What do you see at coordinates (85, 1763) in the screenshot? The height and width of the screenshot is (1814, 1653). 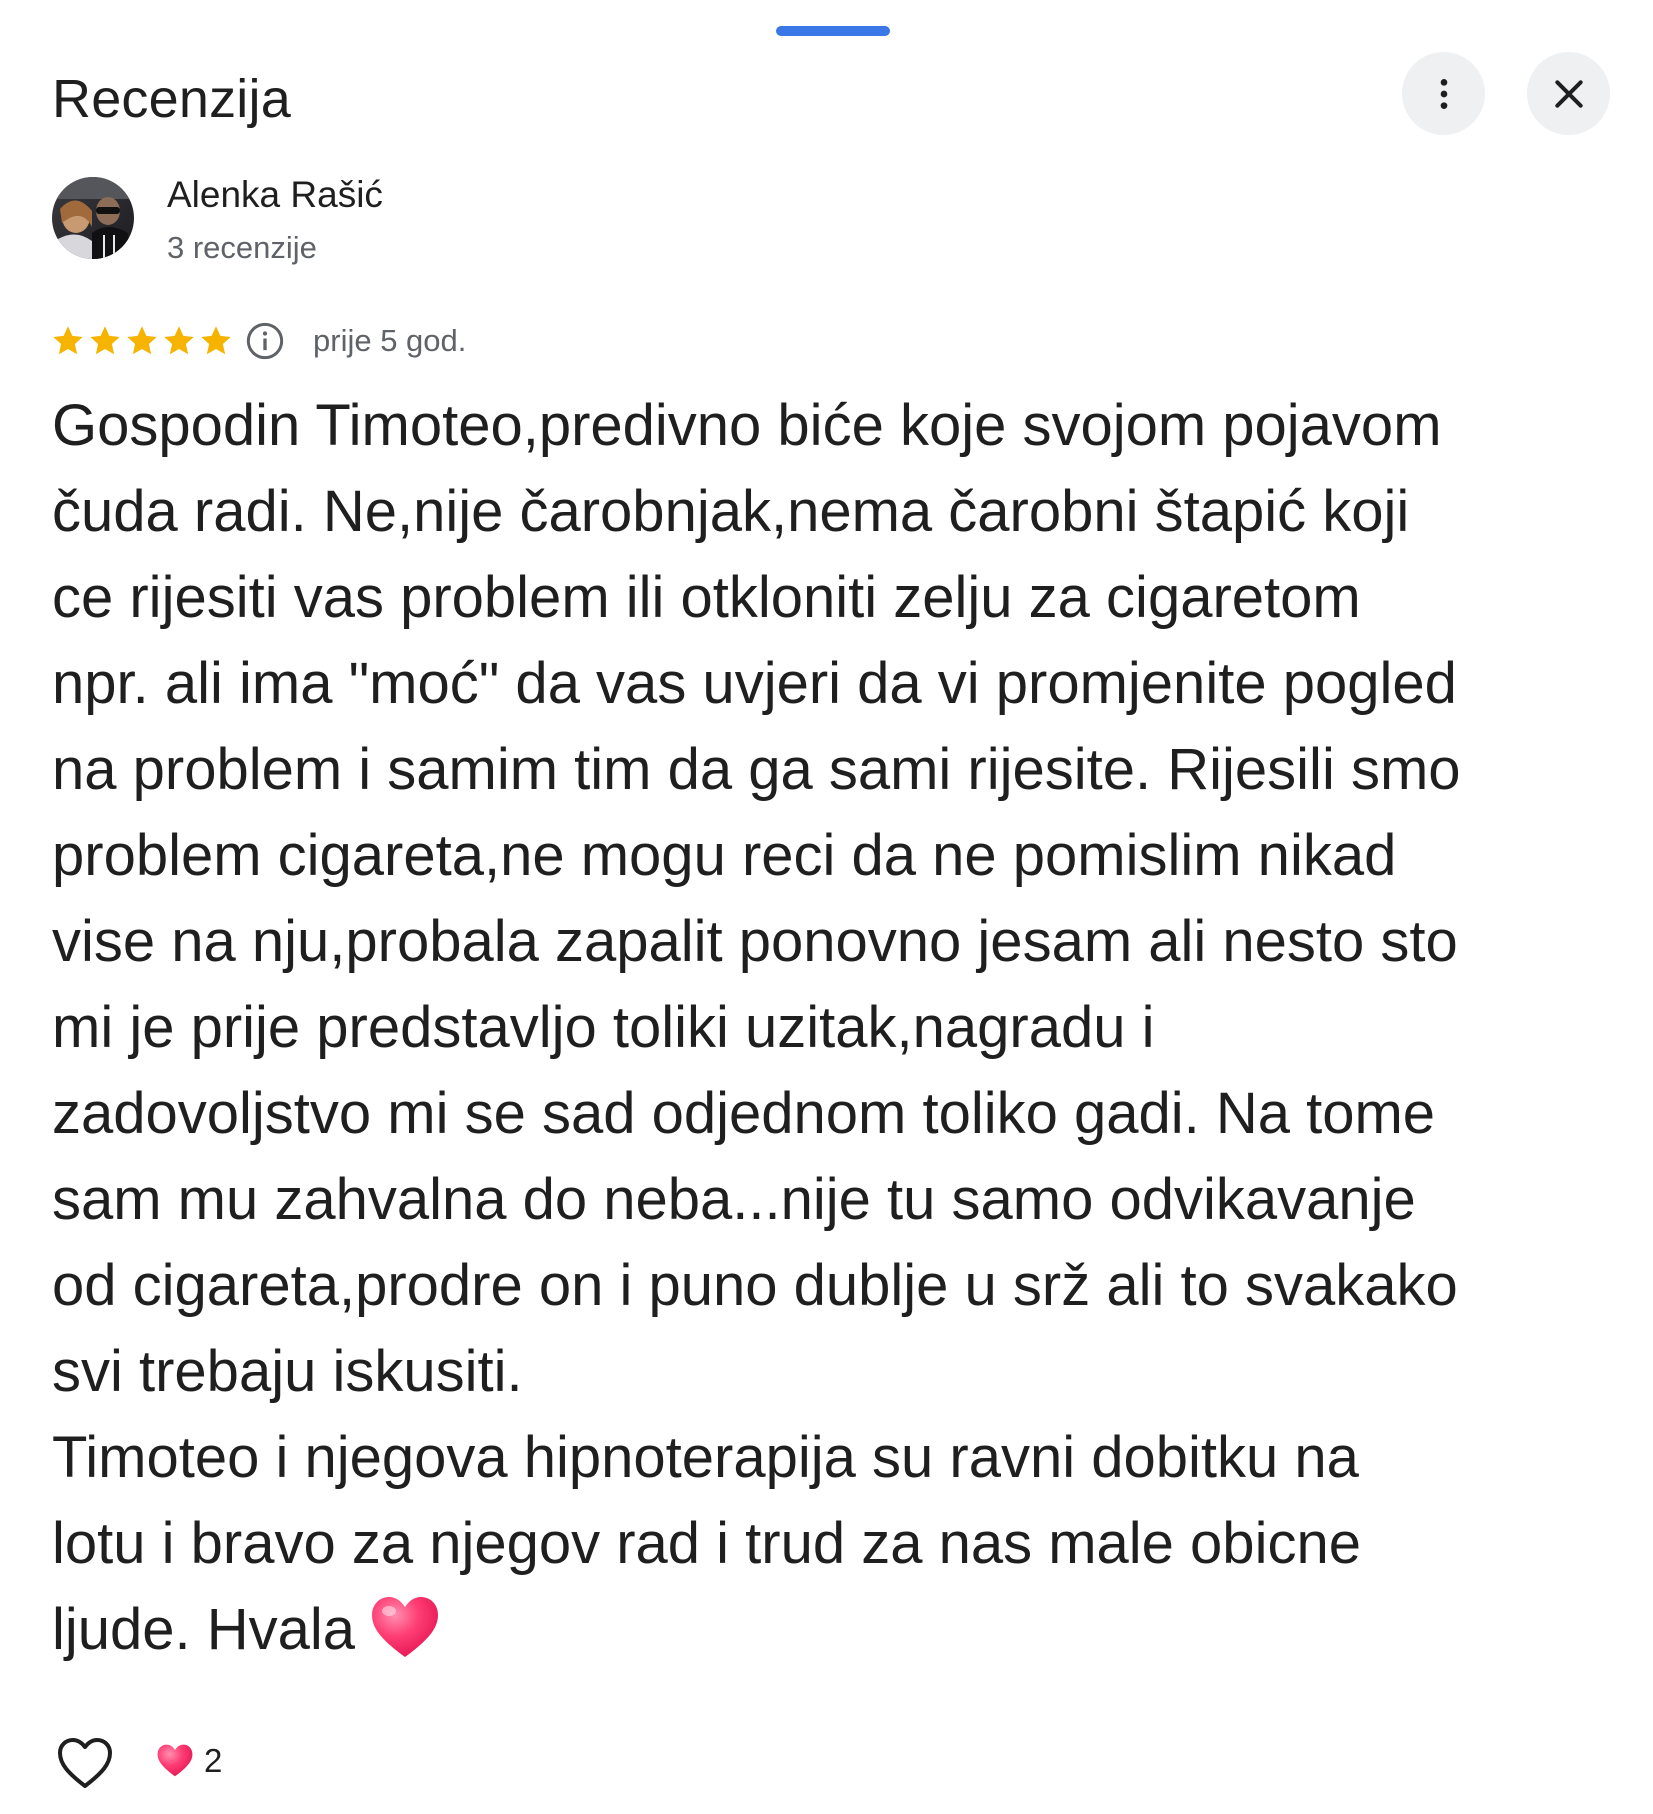 I see `like-heart-icon` at bounding box center [85, 1763].